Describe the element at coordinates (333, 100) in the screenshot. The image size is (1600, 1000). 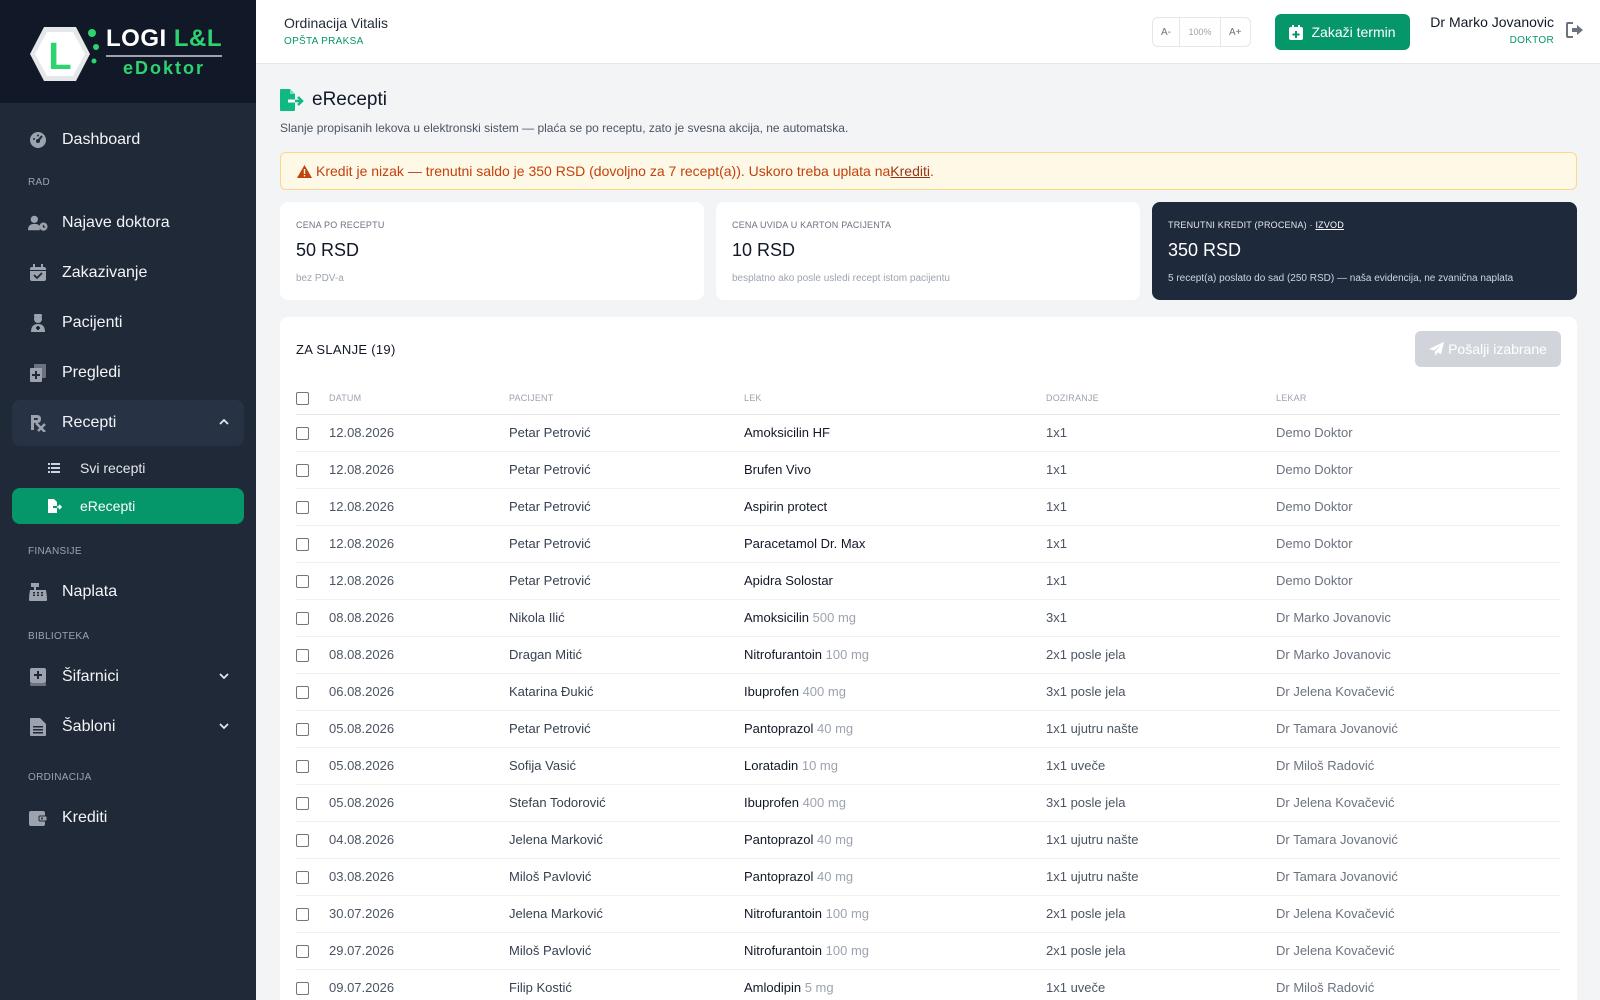
I see `page-title: eRecepti` at that location.